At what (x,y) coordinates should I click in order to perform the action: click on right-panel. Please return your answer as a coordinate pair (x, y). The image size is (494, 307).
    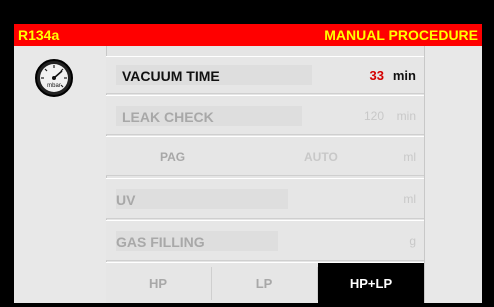
    Looking at the image, I should click on (453, 174).